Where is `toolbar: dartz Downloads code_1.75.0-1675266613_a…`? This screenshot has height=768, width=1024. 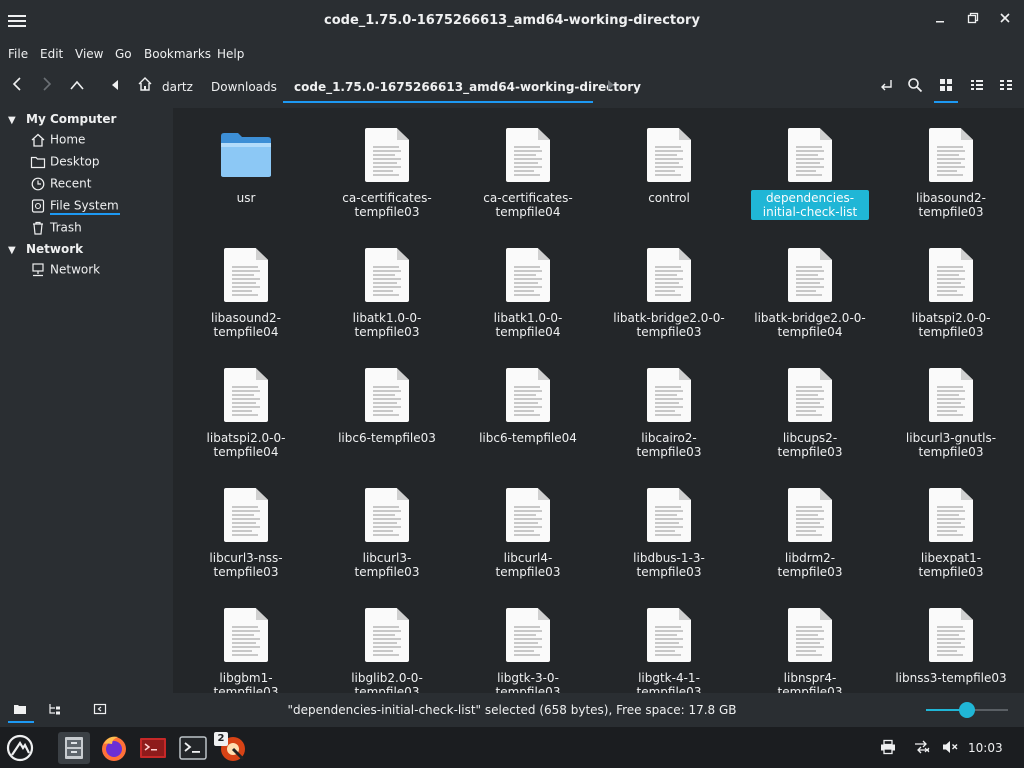 toolbar: dartz Downloads code_1.75.0-1675266613_a… is located at coordinates (512, 87).